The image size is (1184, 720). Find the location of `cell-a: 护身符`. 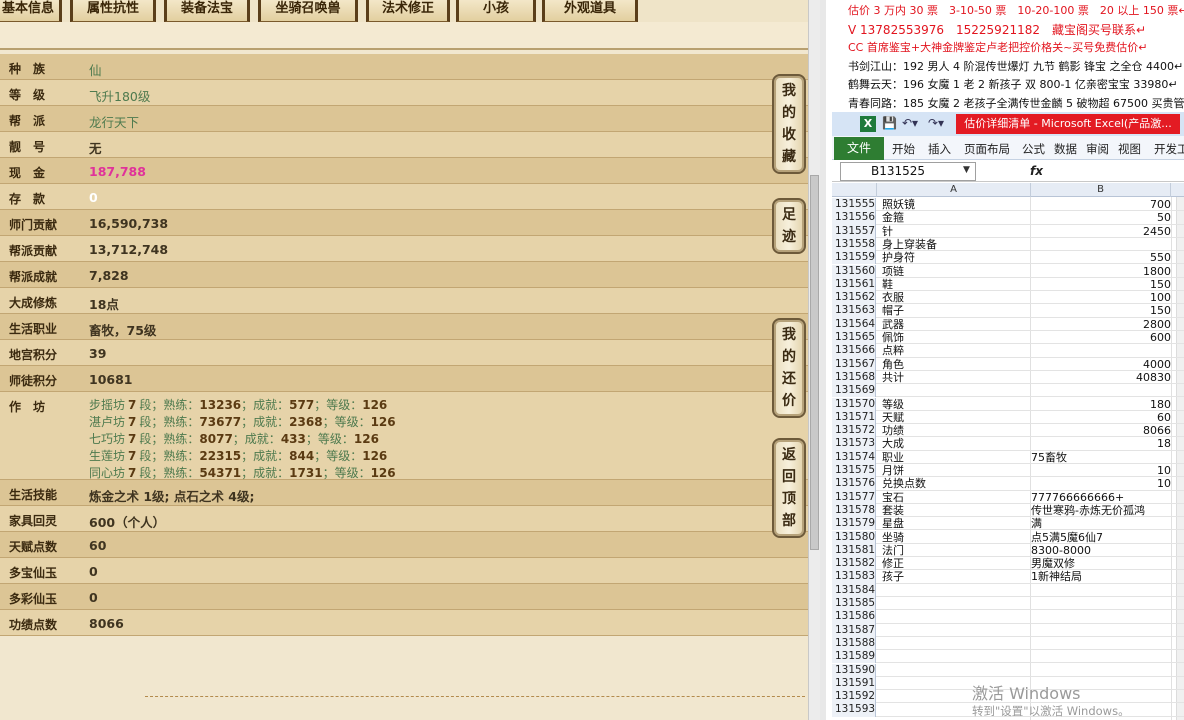

cell-a: 护身符 is located at coordinates (956, 257).